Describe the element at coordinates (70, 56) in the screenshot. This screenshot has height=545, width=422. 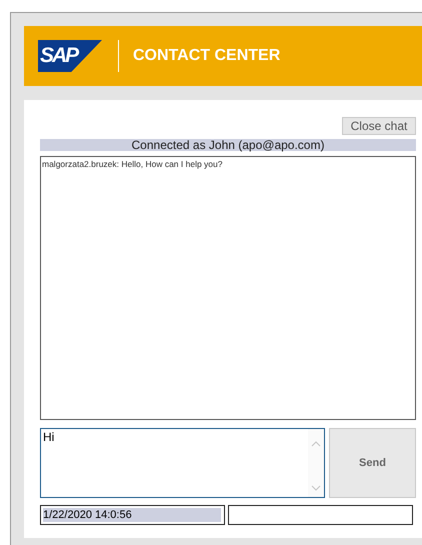
I see `sap-logo: SAP` at that location.